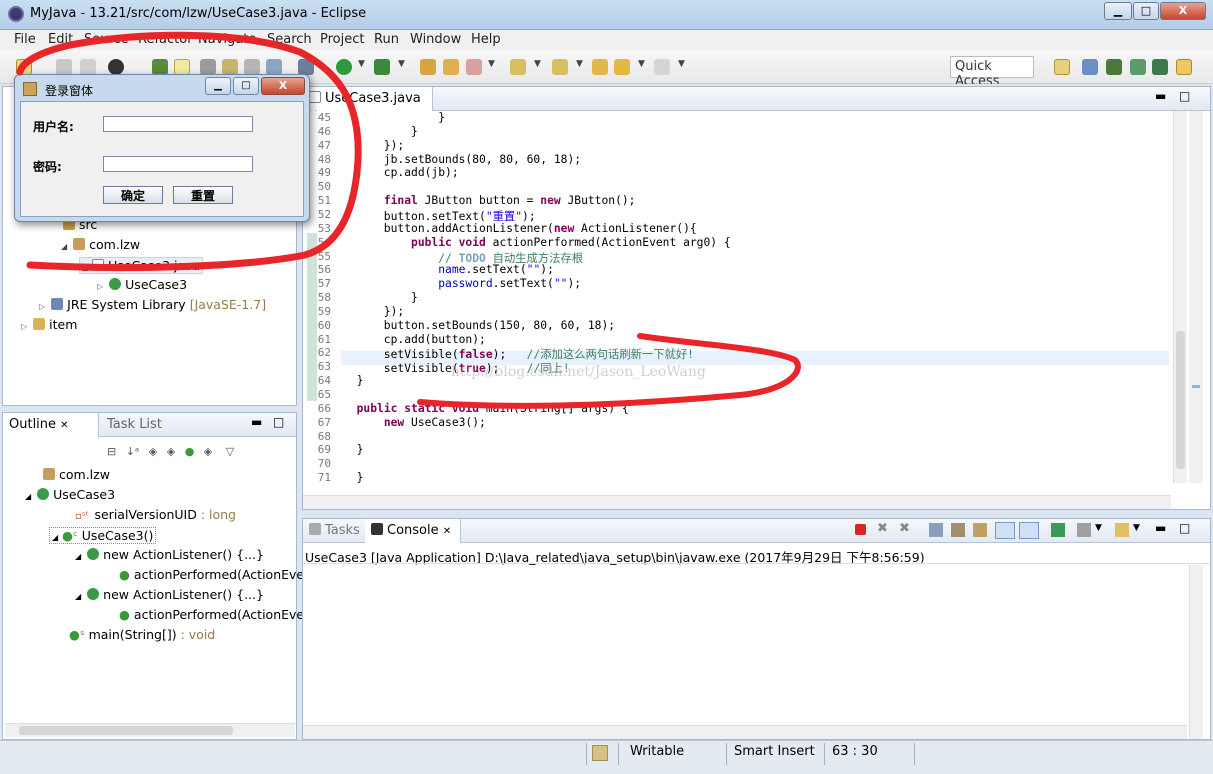 The image size is (1213, 774). I want to click on maximize-button: □, so click(1146, 11).